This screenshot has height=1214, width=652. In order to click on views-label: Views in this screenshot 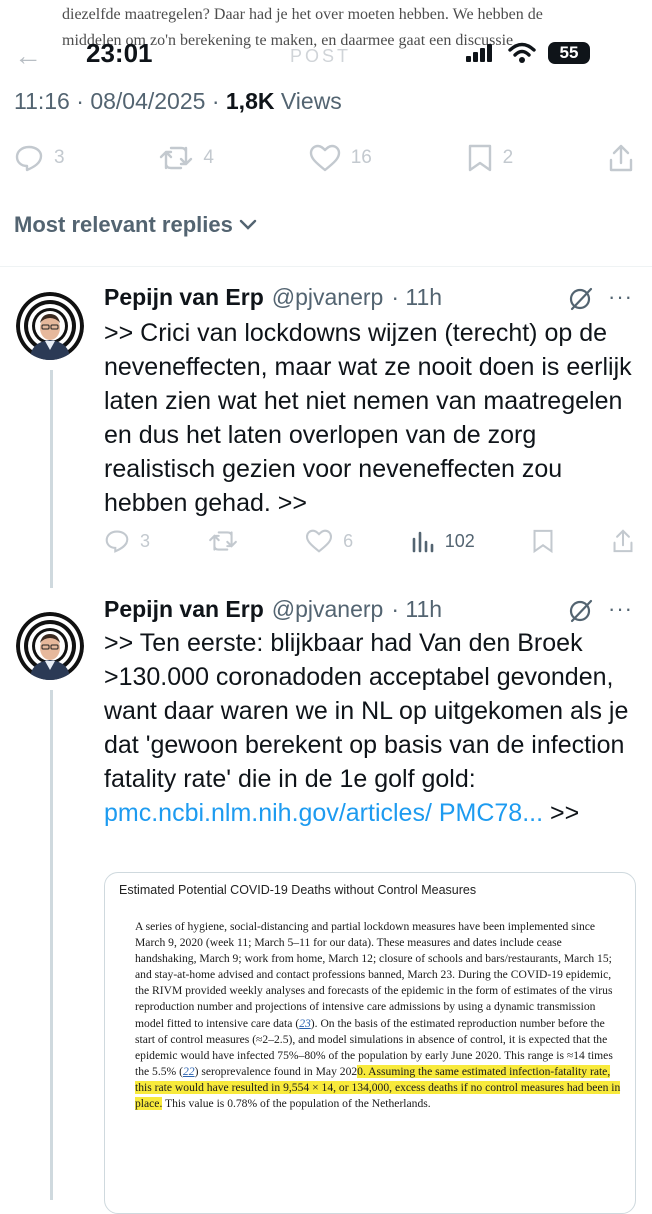, I will do `click(311, 101)`.